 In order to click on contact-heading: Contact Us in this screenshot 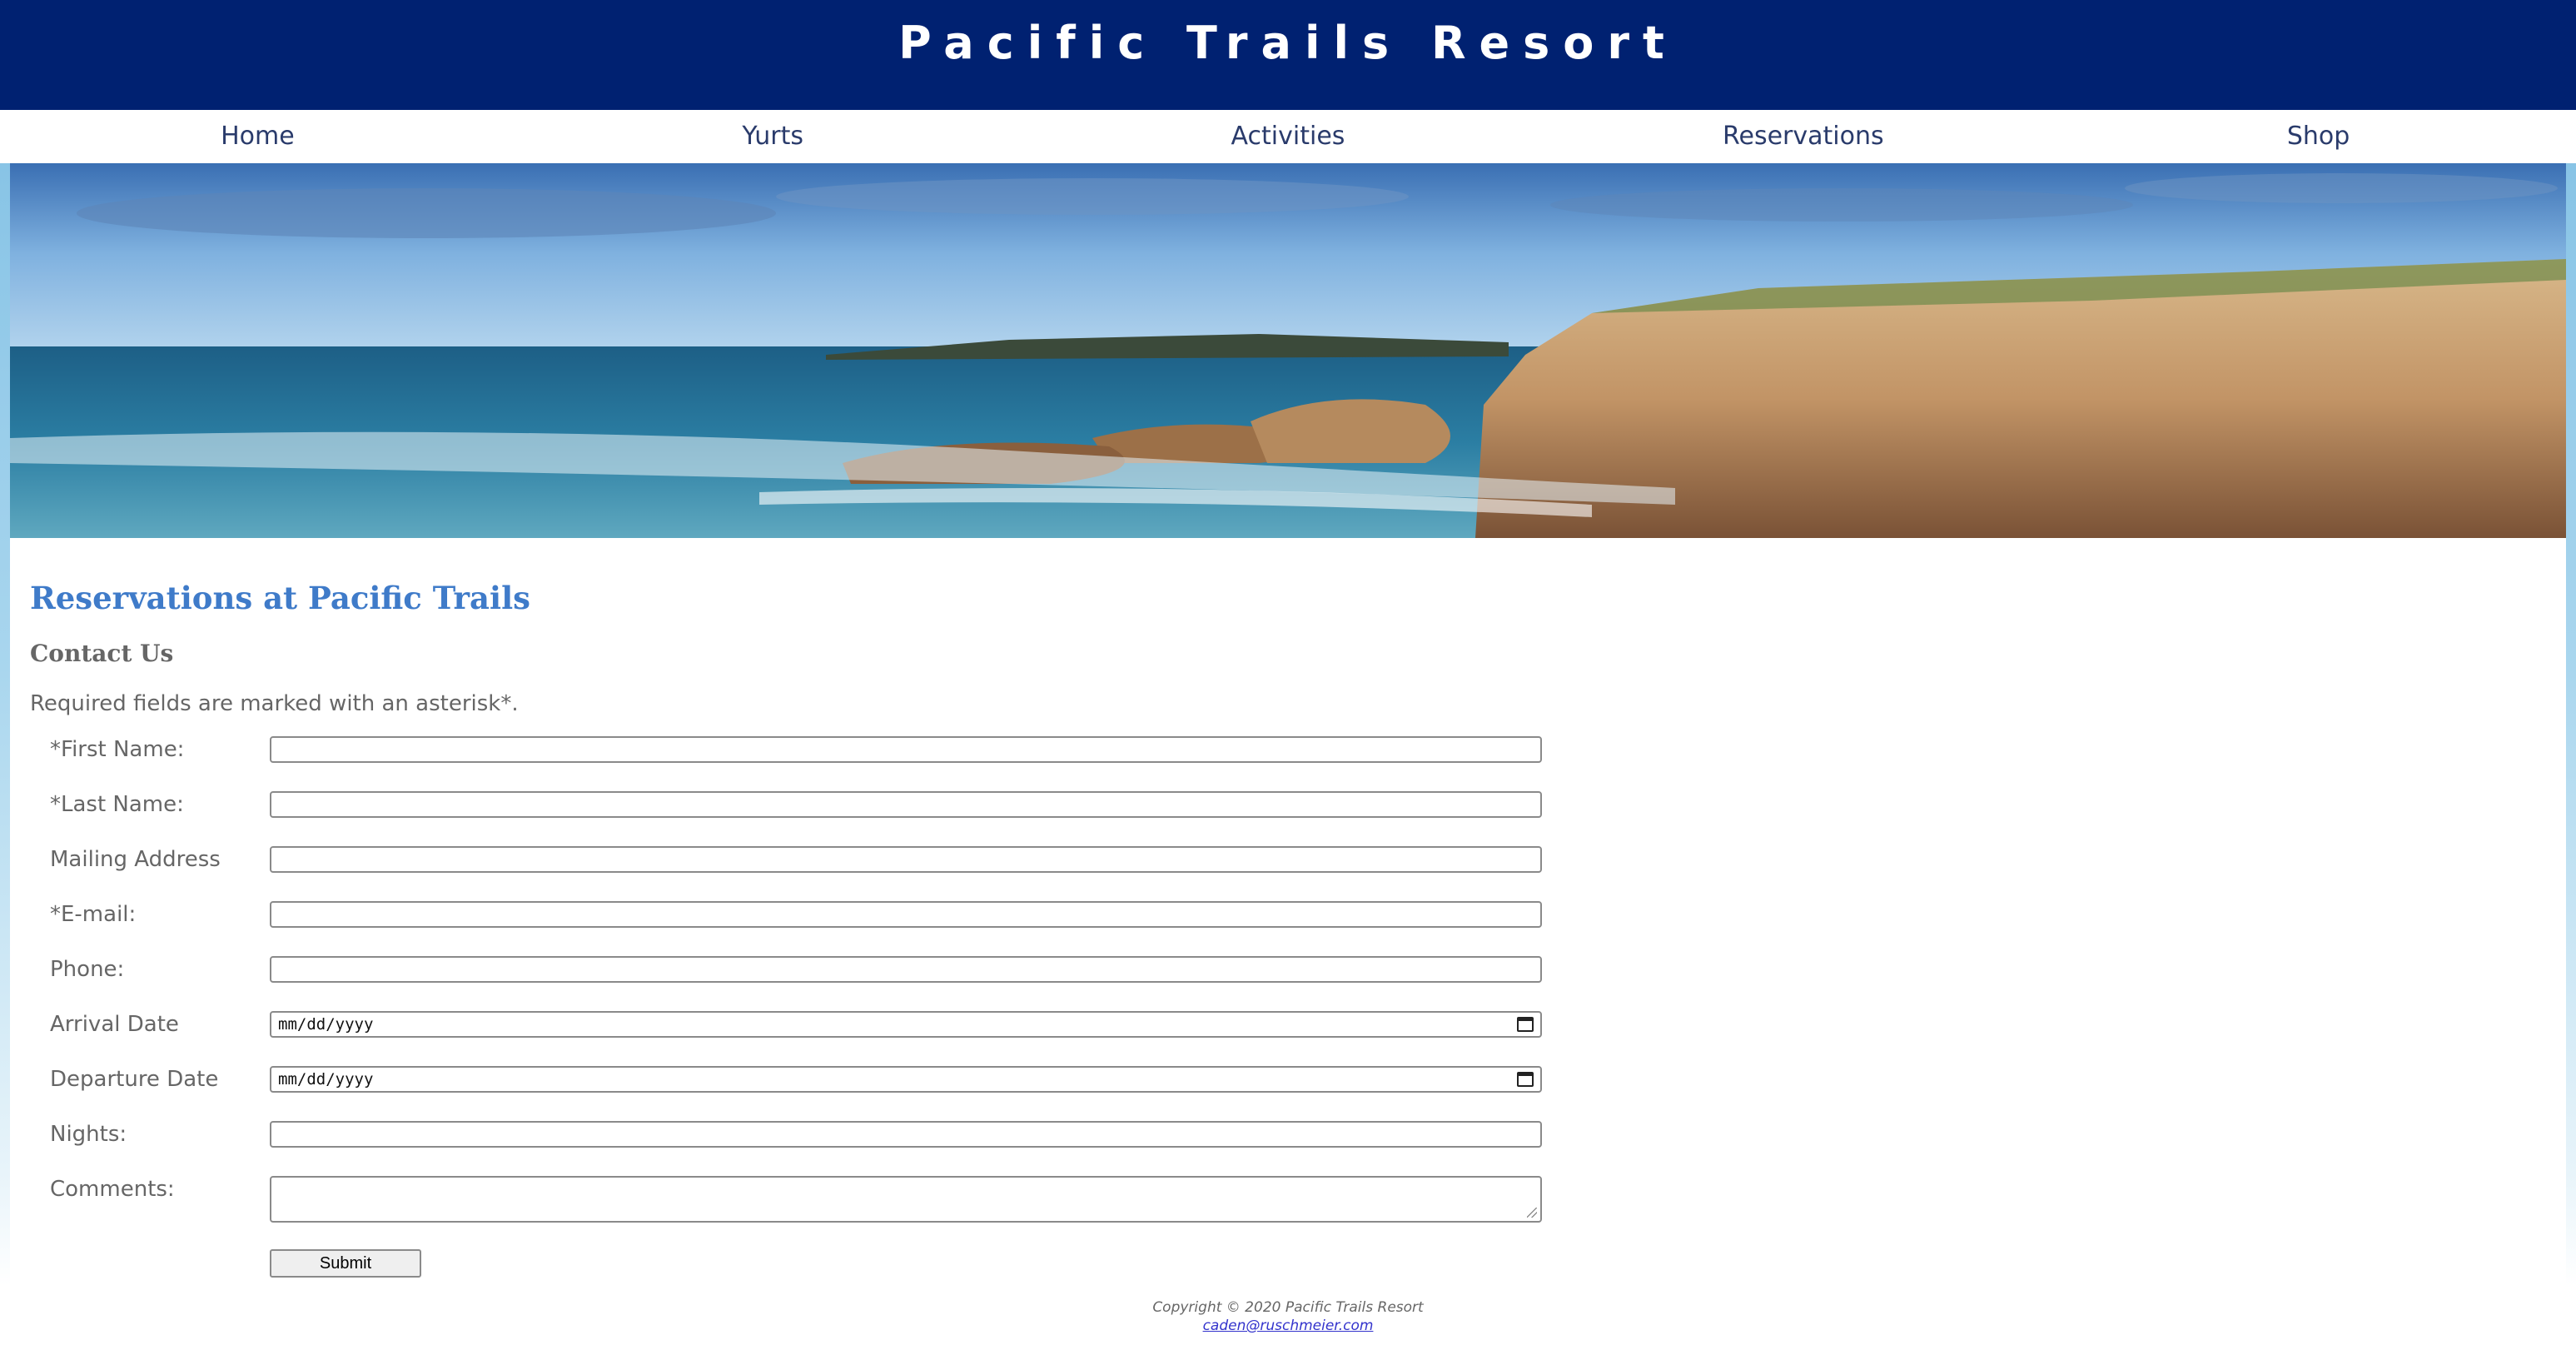, I will do `click(102, 653)`.